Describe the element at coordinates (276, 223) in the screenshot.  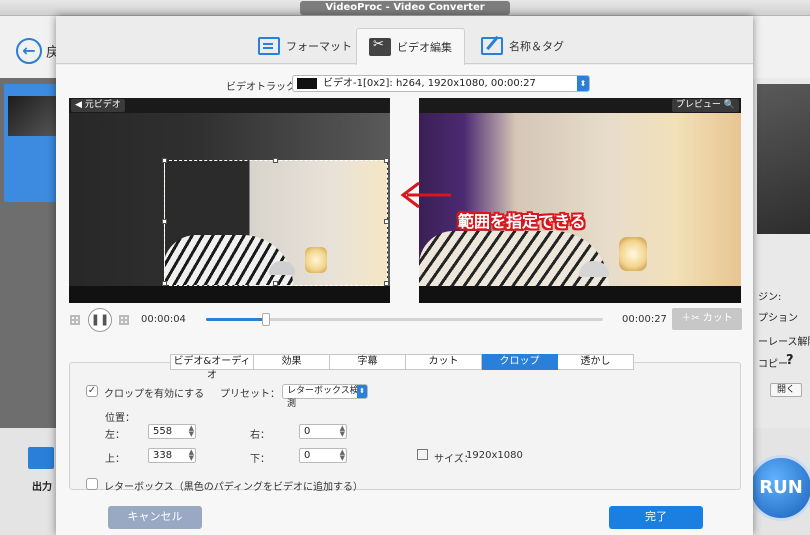
I see `crop-selection-box` at that location.